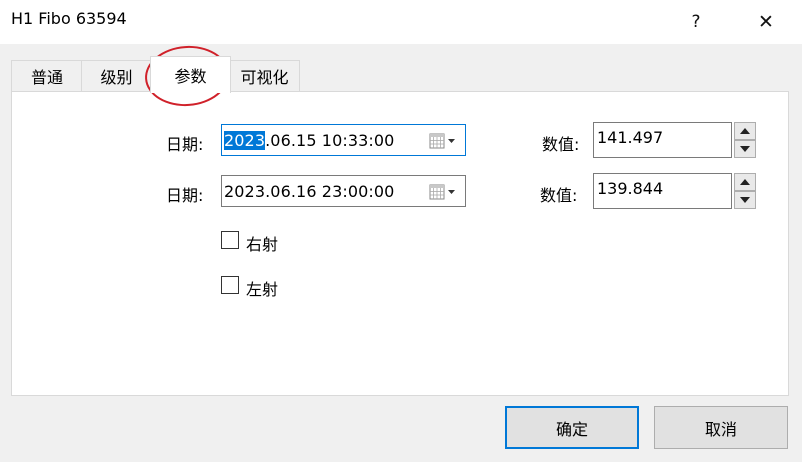  Describe the element at coordinates (330, 140) in the screenshot. I see `date1-text: .06.15 10:33:00` at that location.